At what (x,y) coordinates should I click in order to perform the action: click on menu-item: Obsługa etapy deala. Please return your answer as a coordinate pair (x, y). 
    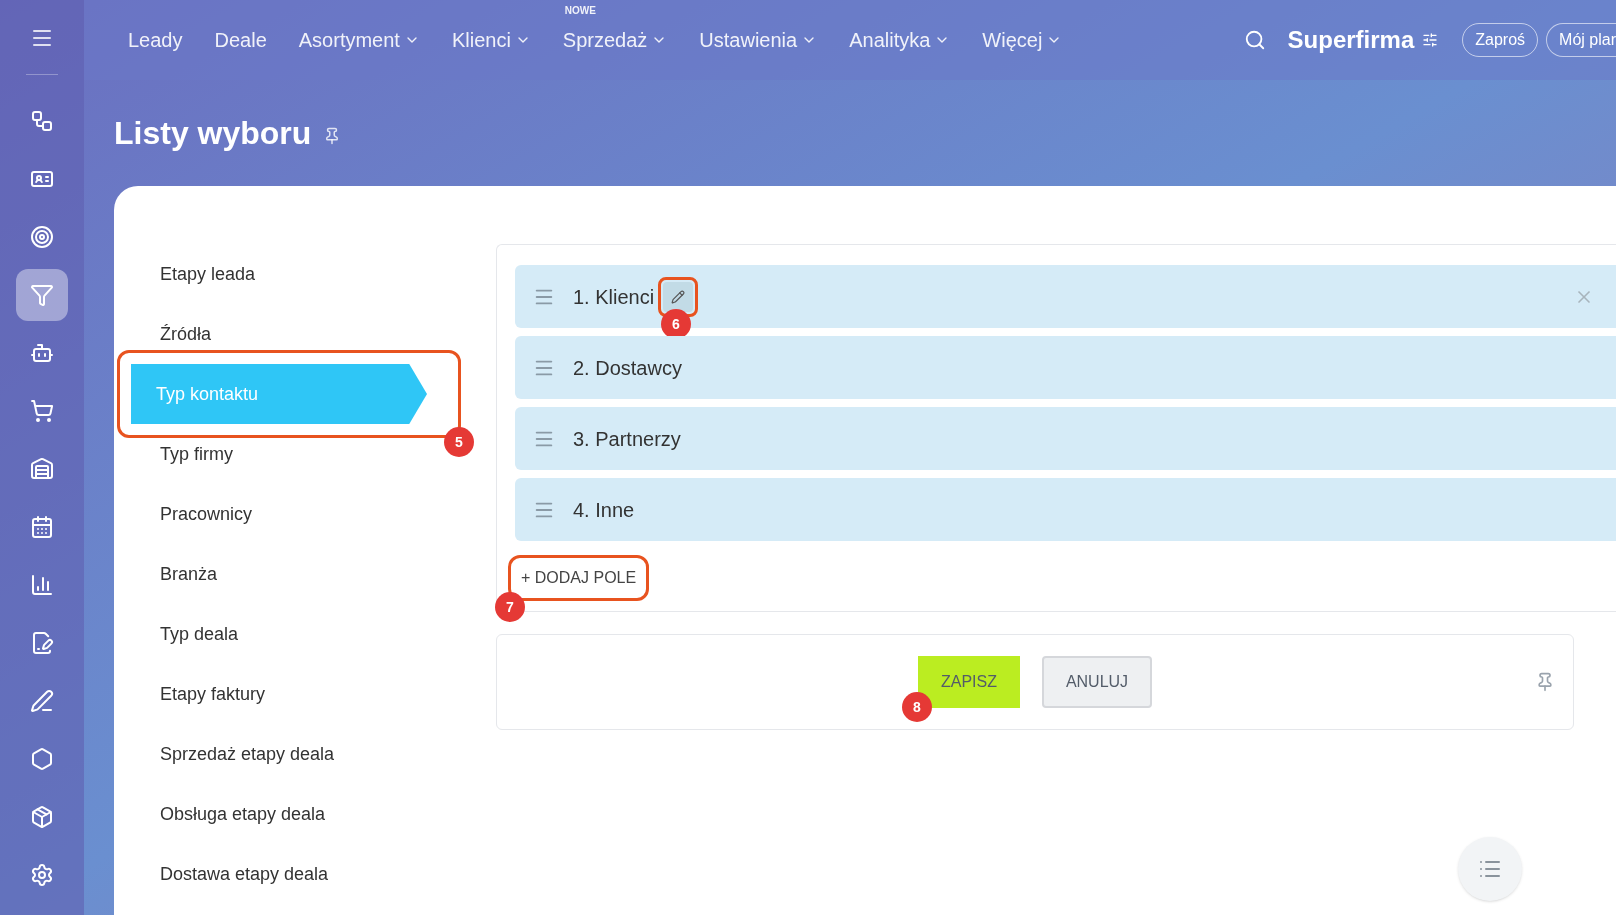
    Looking at the image, I should click on (230, 814).